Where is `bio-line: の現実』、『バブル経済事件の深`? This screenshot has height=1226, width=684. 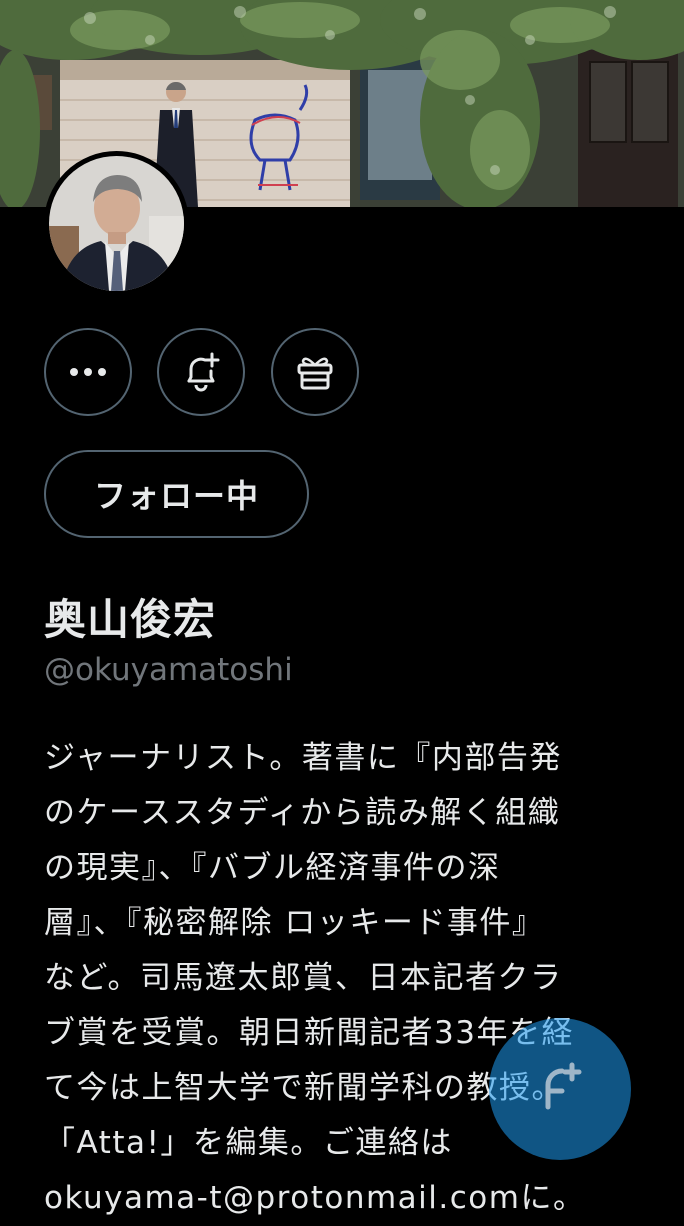 bio-line: の現実』、『バブル経済事件の深 is located at coordinates (272, 868).